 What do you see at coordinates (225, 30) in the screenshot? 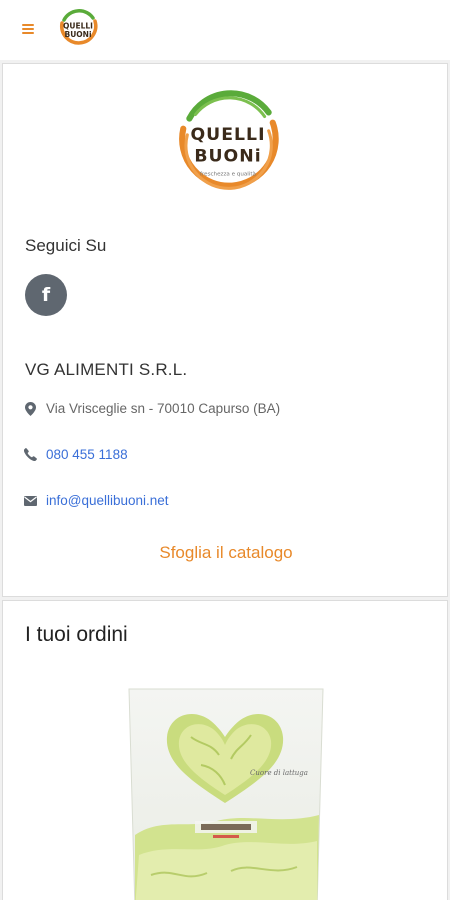
I see `top-app-bar: QUELLI BUONi` at bounding box center [225, 30].